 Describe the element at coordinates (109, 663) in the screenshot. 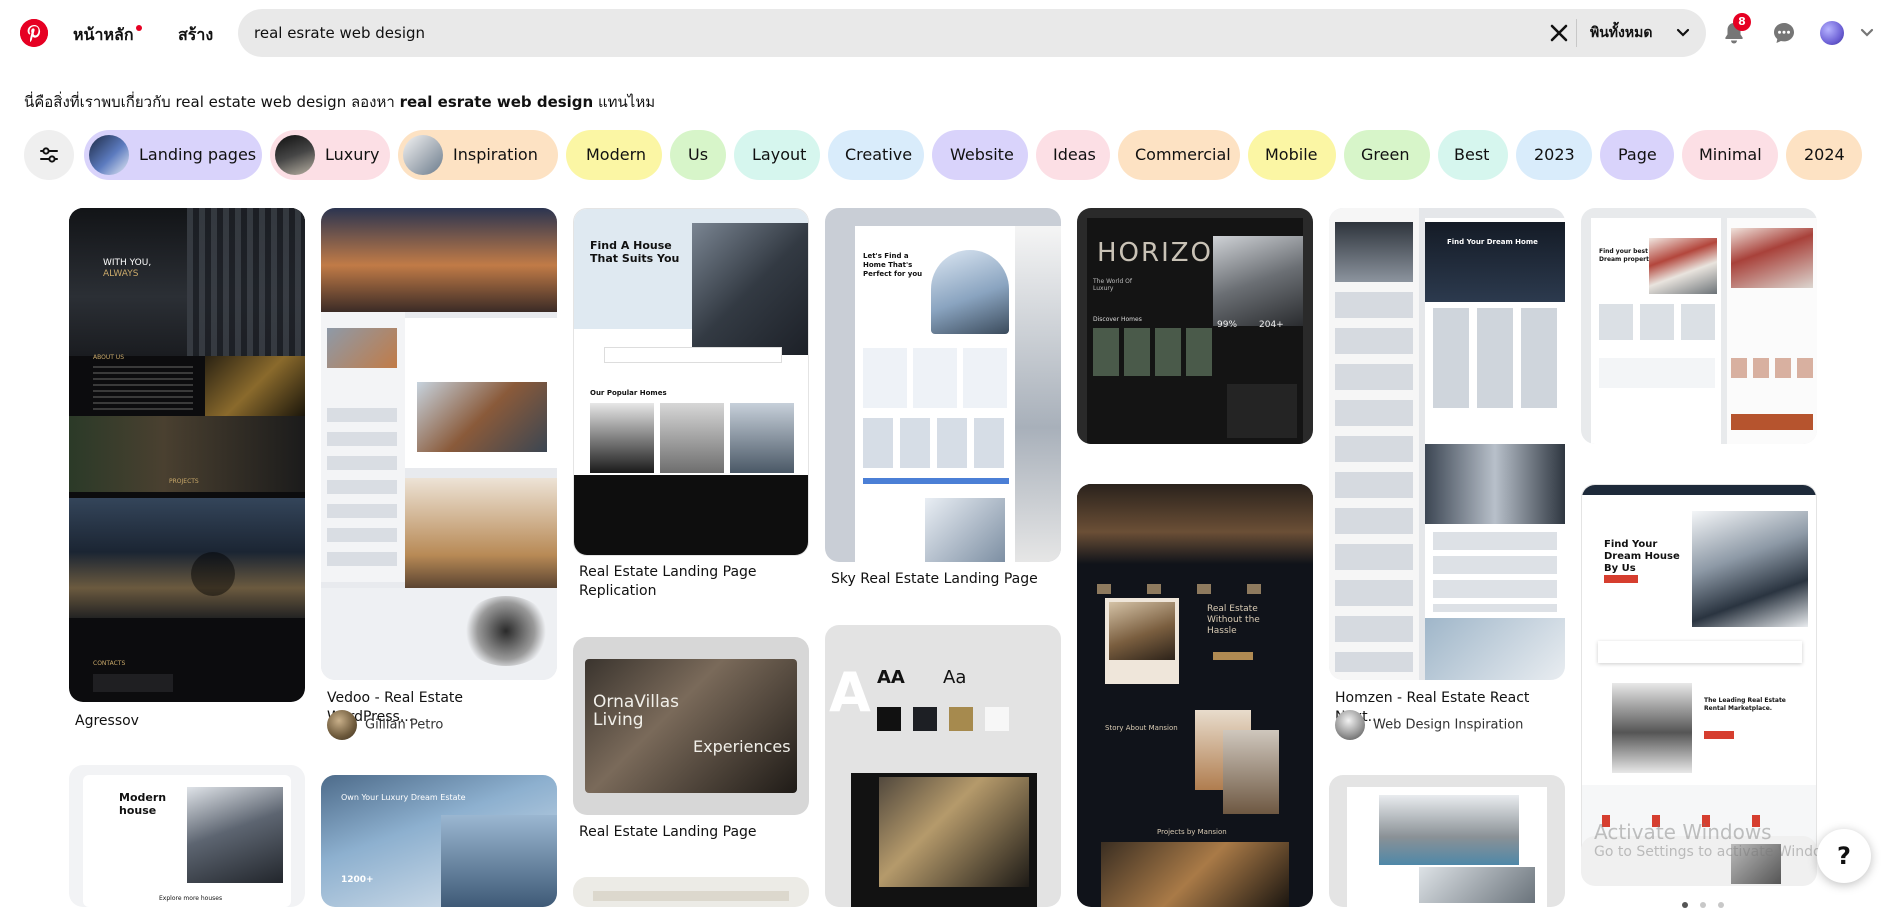

I see `pin-text: CONTACTS` at that location.